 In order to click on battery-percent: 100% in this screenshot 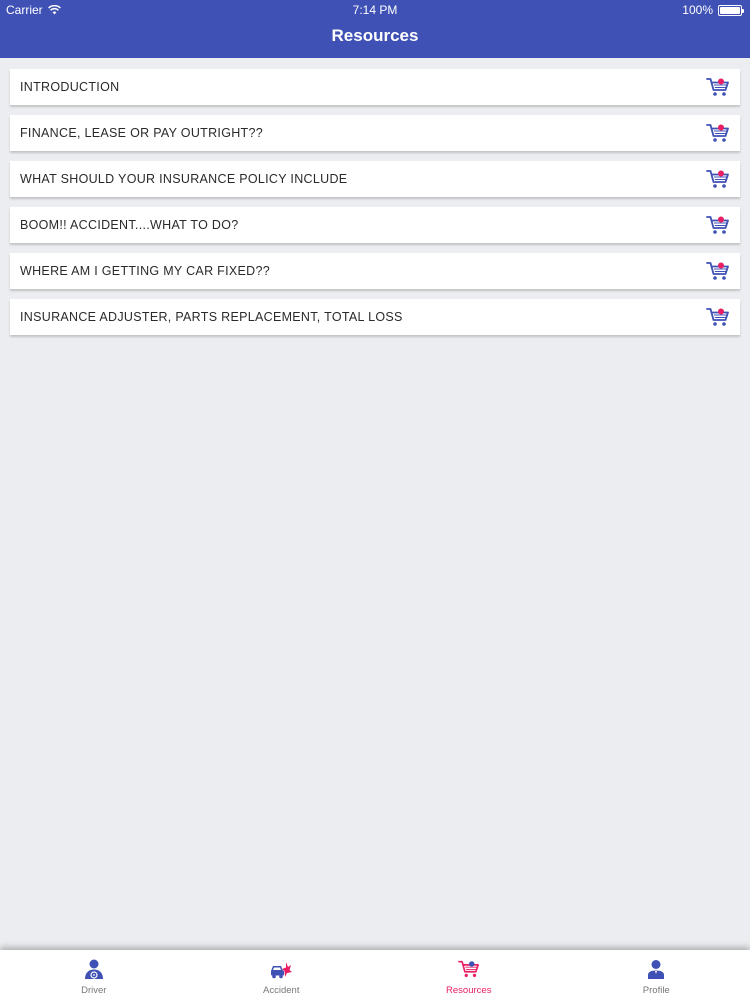, I will do `click(697, 10)`.